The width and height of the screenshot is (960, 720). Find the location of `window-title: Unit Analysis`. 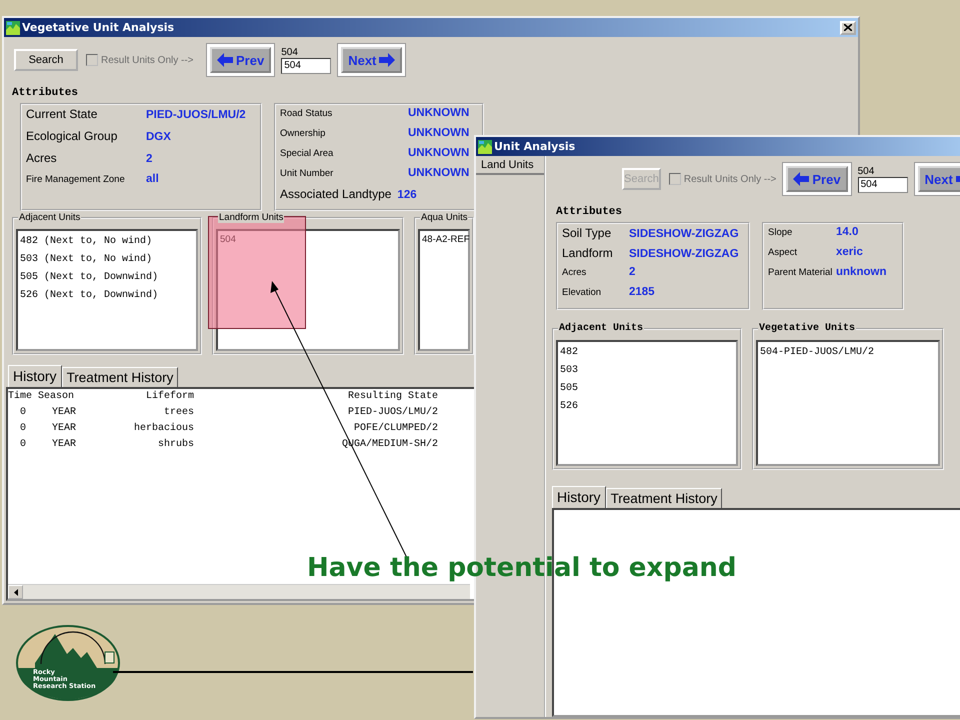

window-title: Unit Analysis is located at coordinates (535, 146).